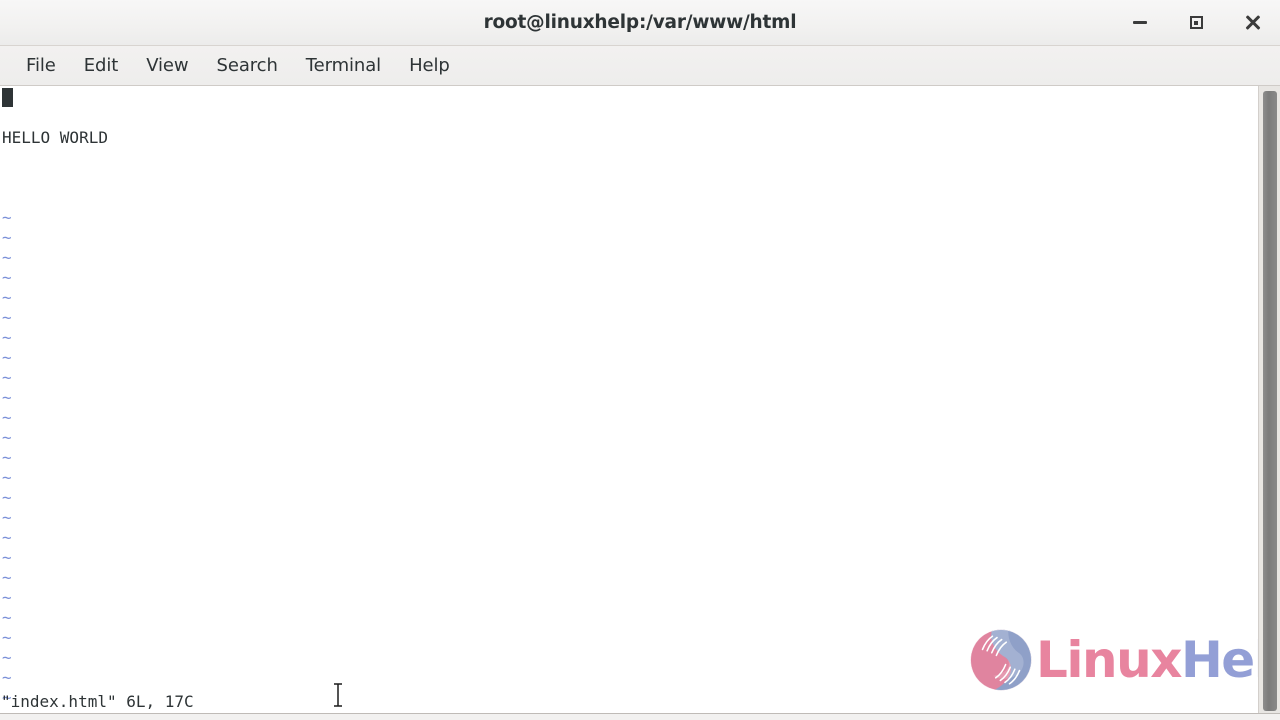 Image resolution: width=1280 pixels, height=720 pixels. I want to click on menu-item-edit: Edit, so click(101, 65).